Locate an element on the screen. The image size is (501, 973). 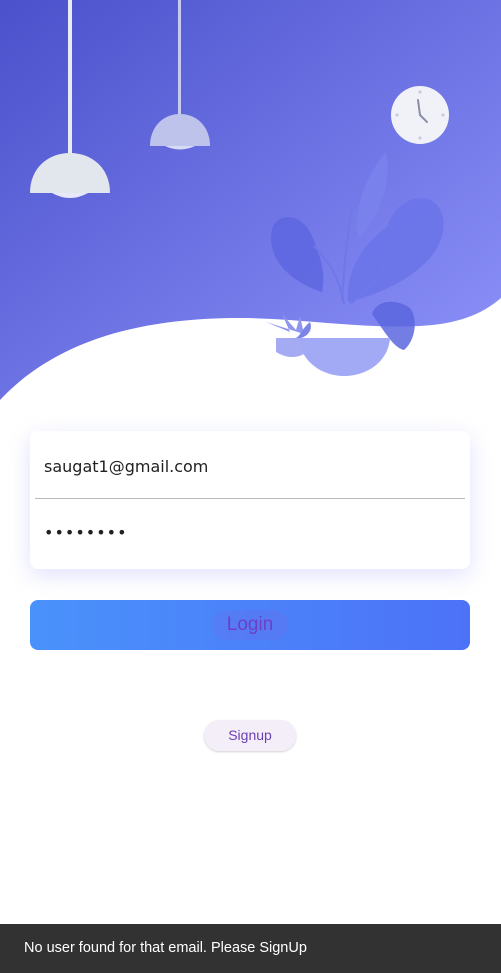
login-card is located at coordinates (250, 500).